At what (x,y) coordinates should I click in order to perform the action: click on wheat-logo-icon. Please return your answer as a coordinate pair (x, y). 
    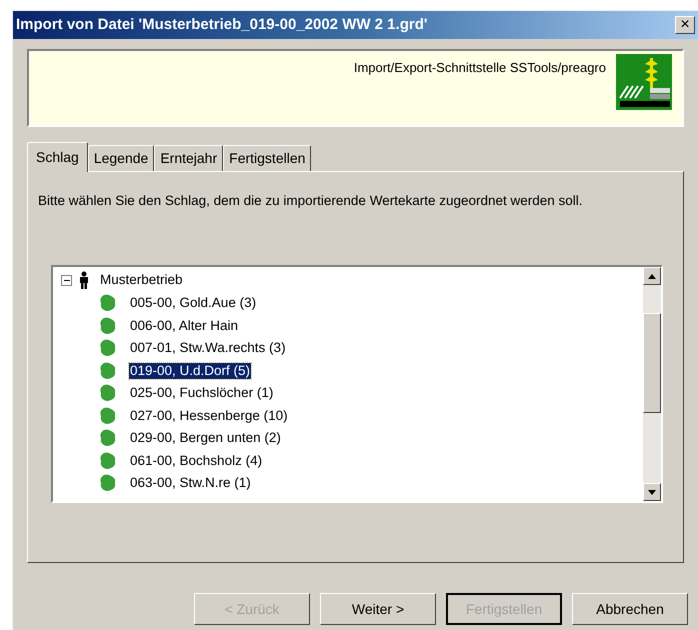
    Looking at the image, I should click on (644, 82).